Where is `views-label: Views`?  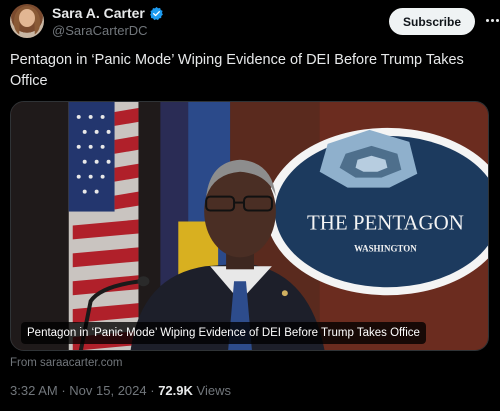 views-label: Views is located at coordinates (213, 390).